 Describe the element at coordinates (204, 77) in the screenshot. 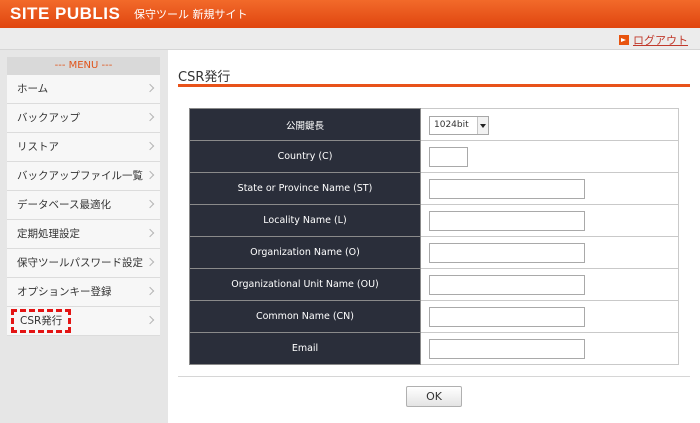

I see `page-title: CSR発行` at that location.